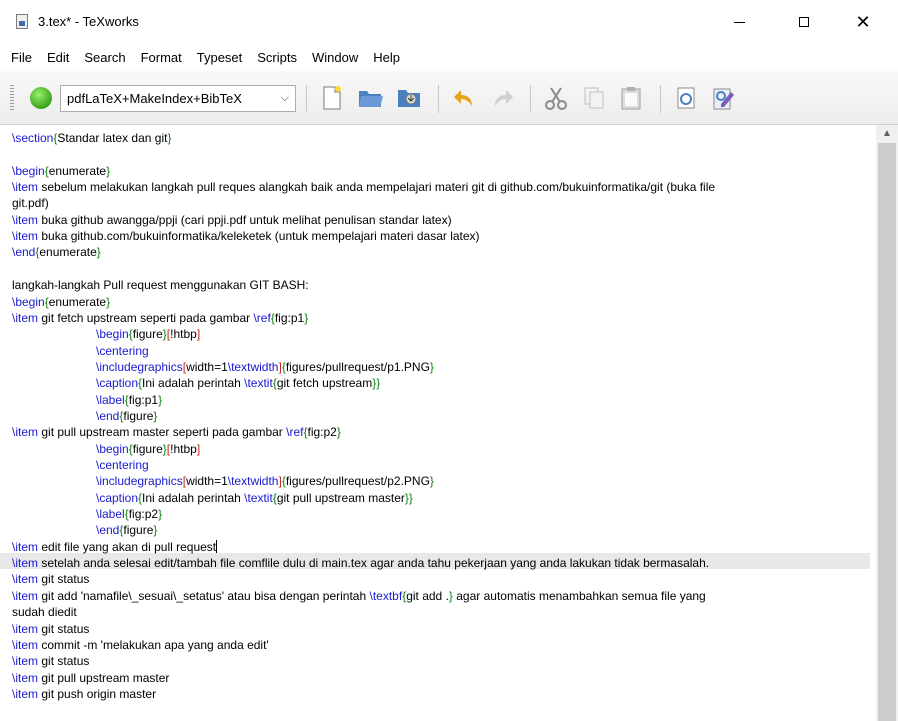 This screenshot has width=898, height=721. What do you see at coordinates (129, 514) in the screenshot?
I see `editor-line: \label{fig:p2}` at bounding box center [129, 514].